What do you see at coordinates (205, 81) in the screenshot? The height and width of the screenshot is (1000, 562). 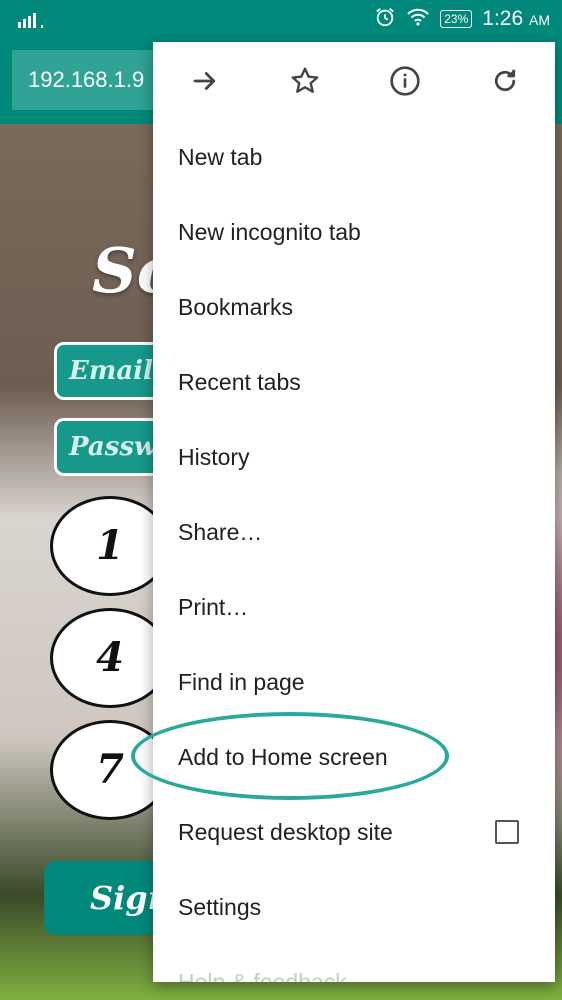 I see `forward-icon` at bounding box center [205, 81].